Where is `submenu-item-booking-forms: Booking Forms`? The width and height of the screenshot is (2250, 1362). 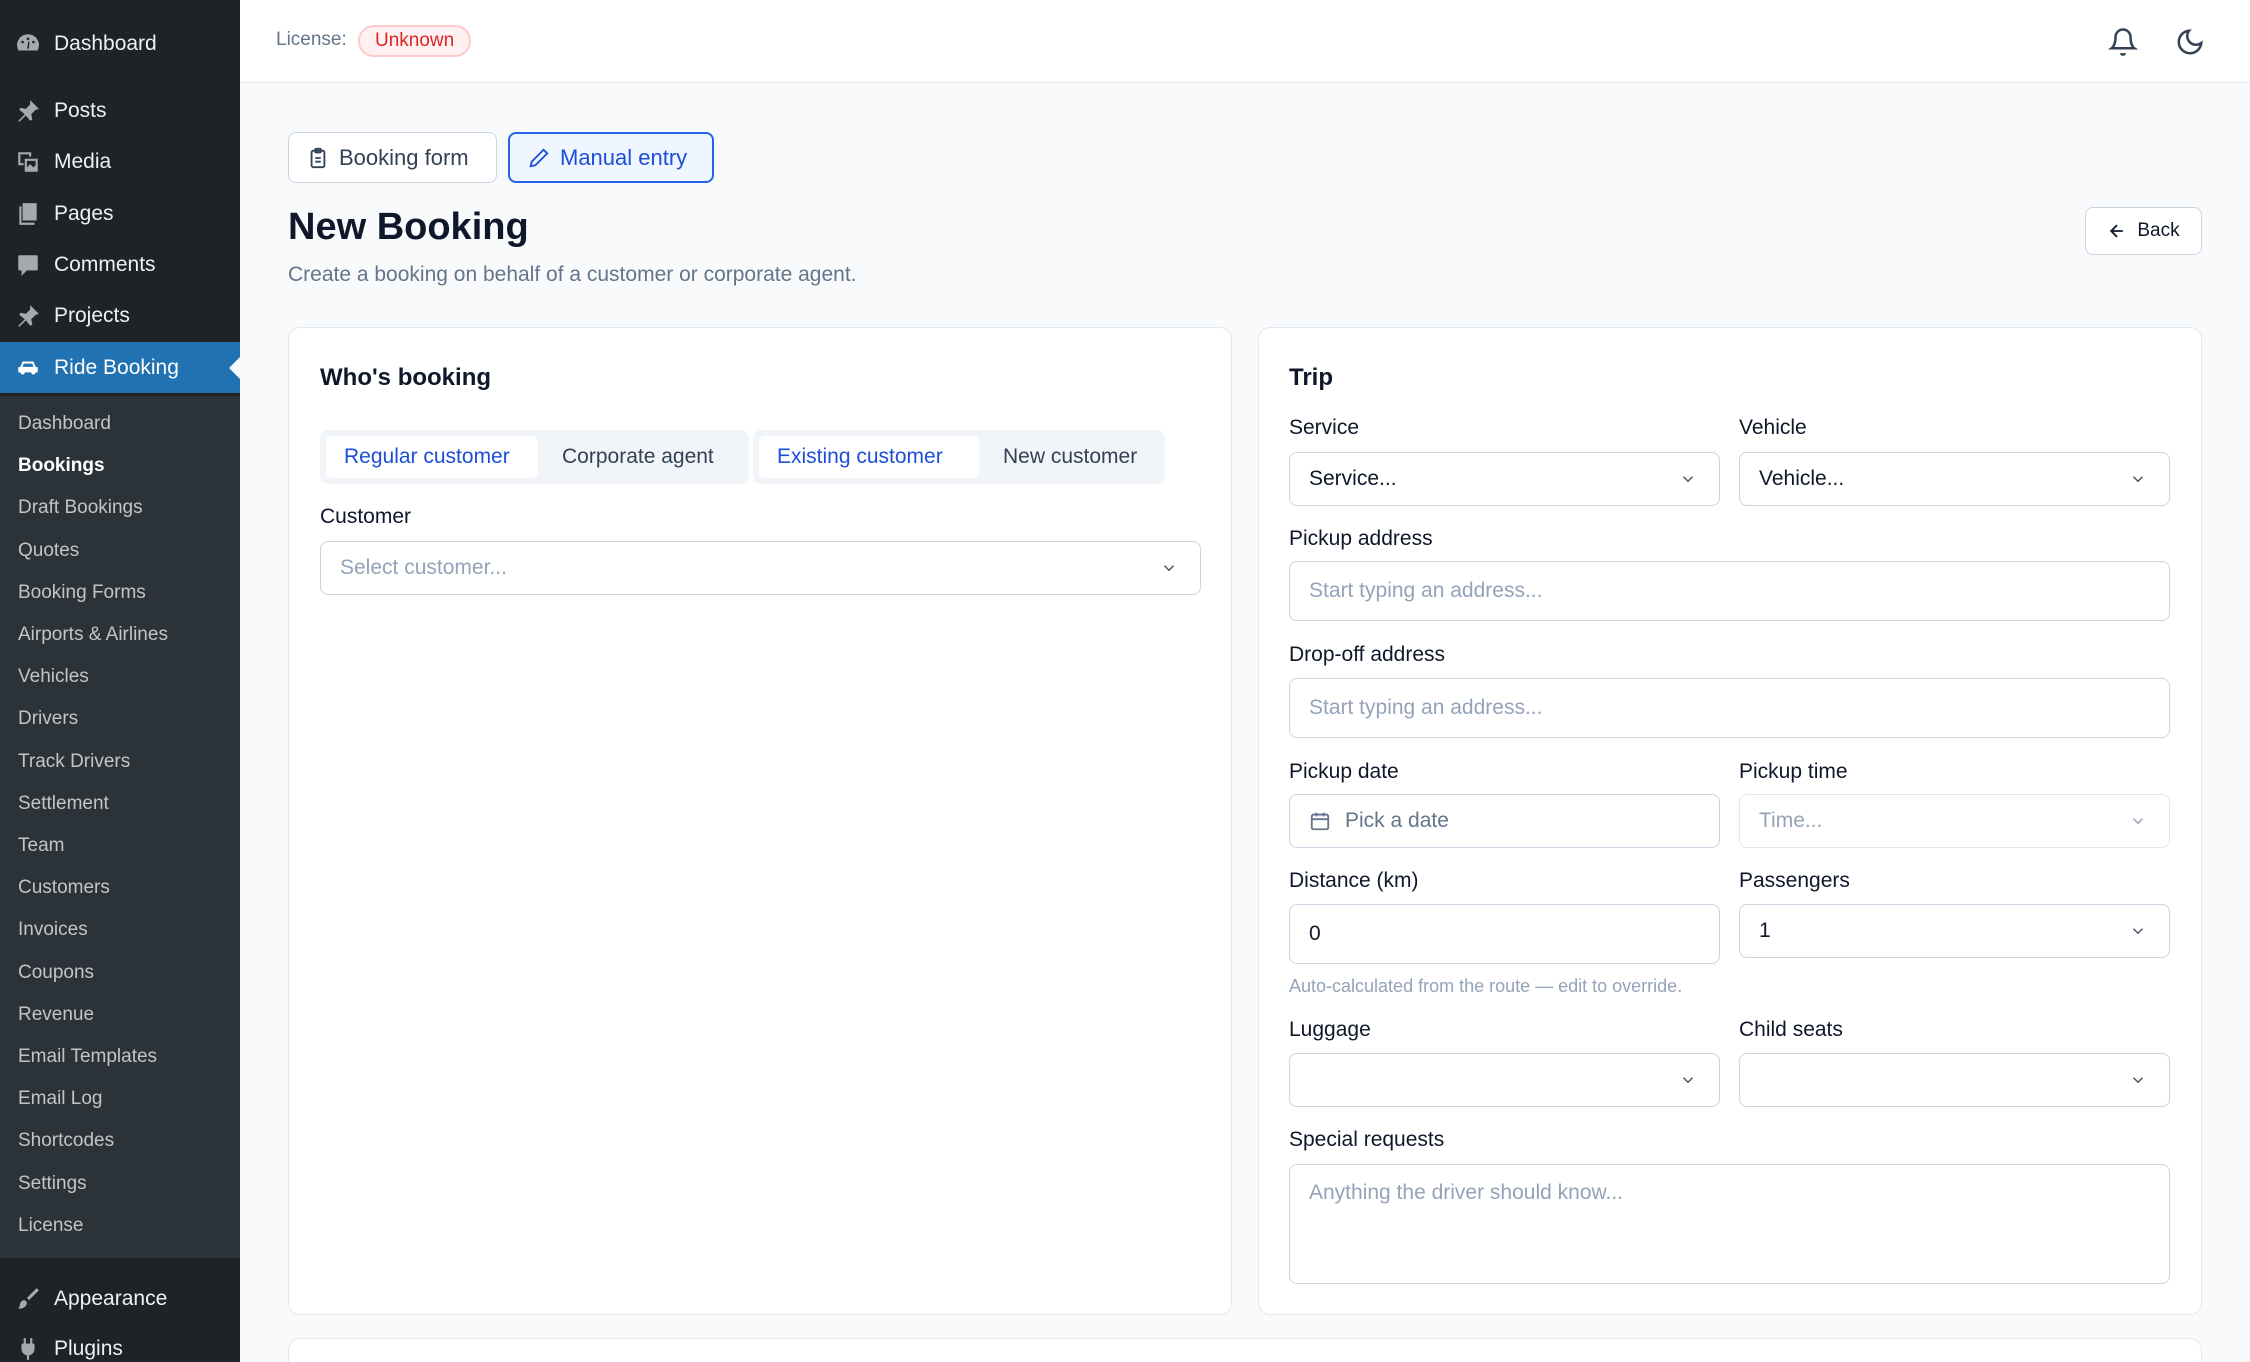 submenu-item-booking-forms: Booking Forms is located at coordinates (82, 593).